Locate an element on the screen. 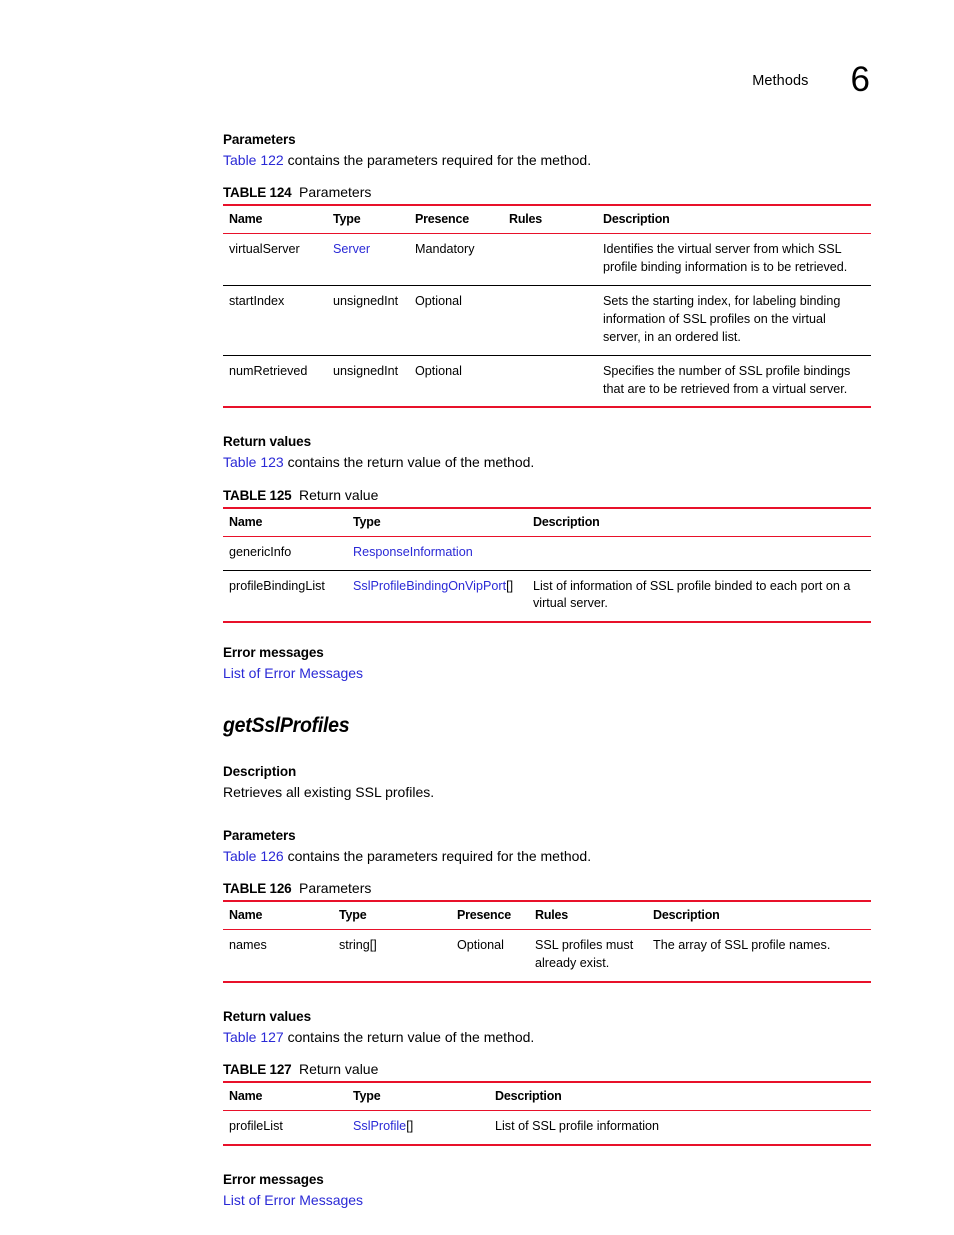  table-127-link: Table 127 is located at coordinates (253, 1037).